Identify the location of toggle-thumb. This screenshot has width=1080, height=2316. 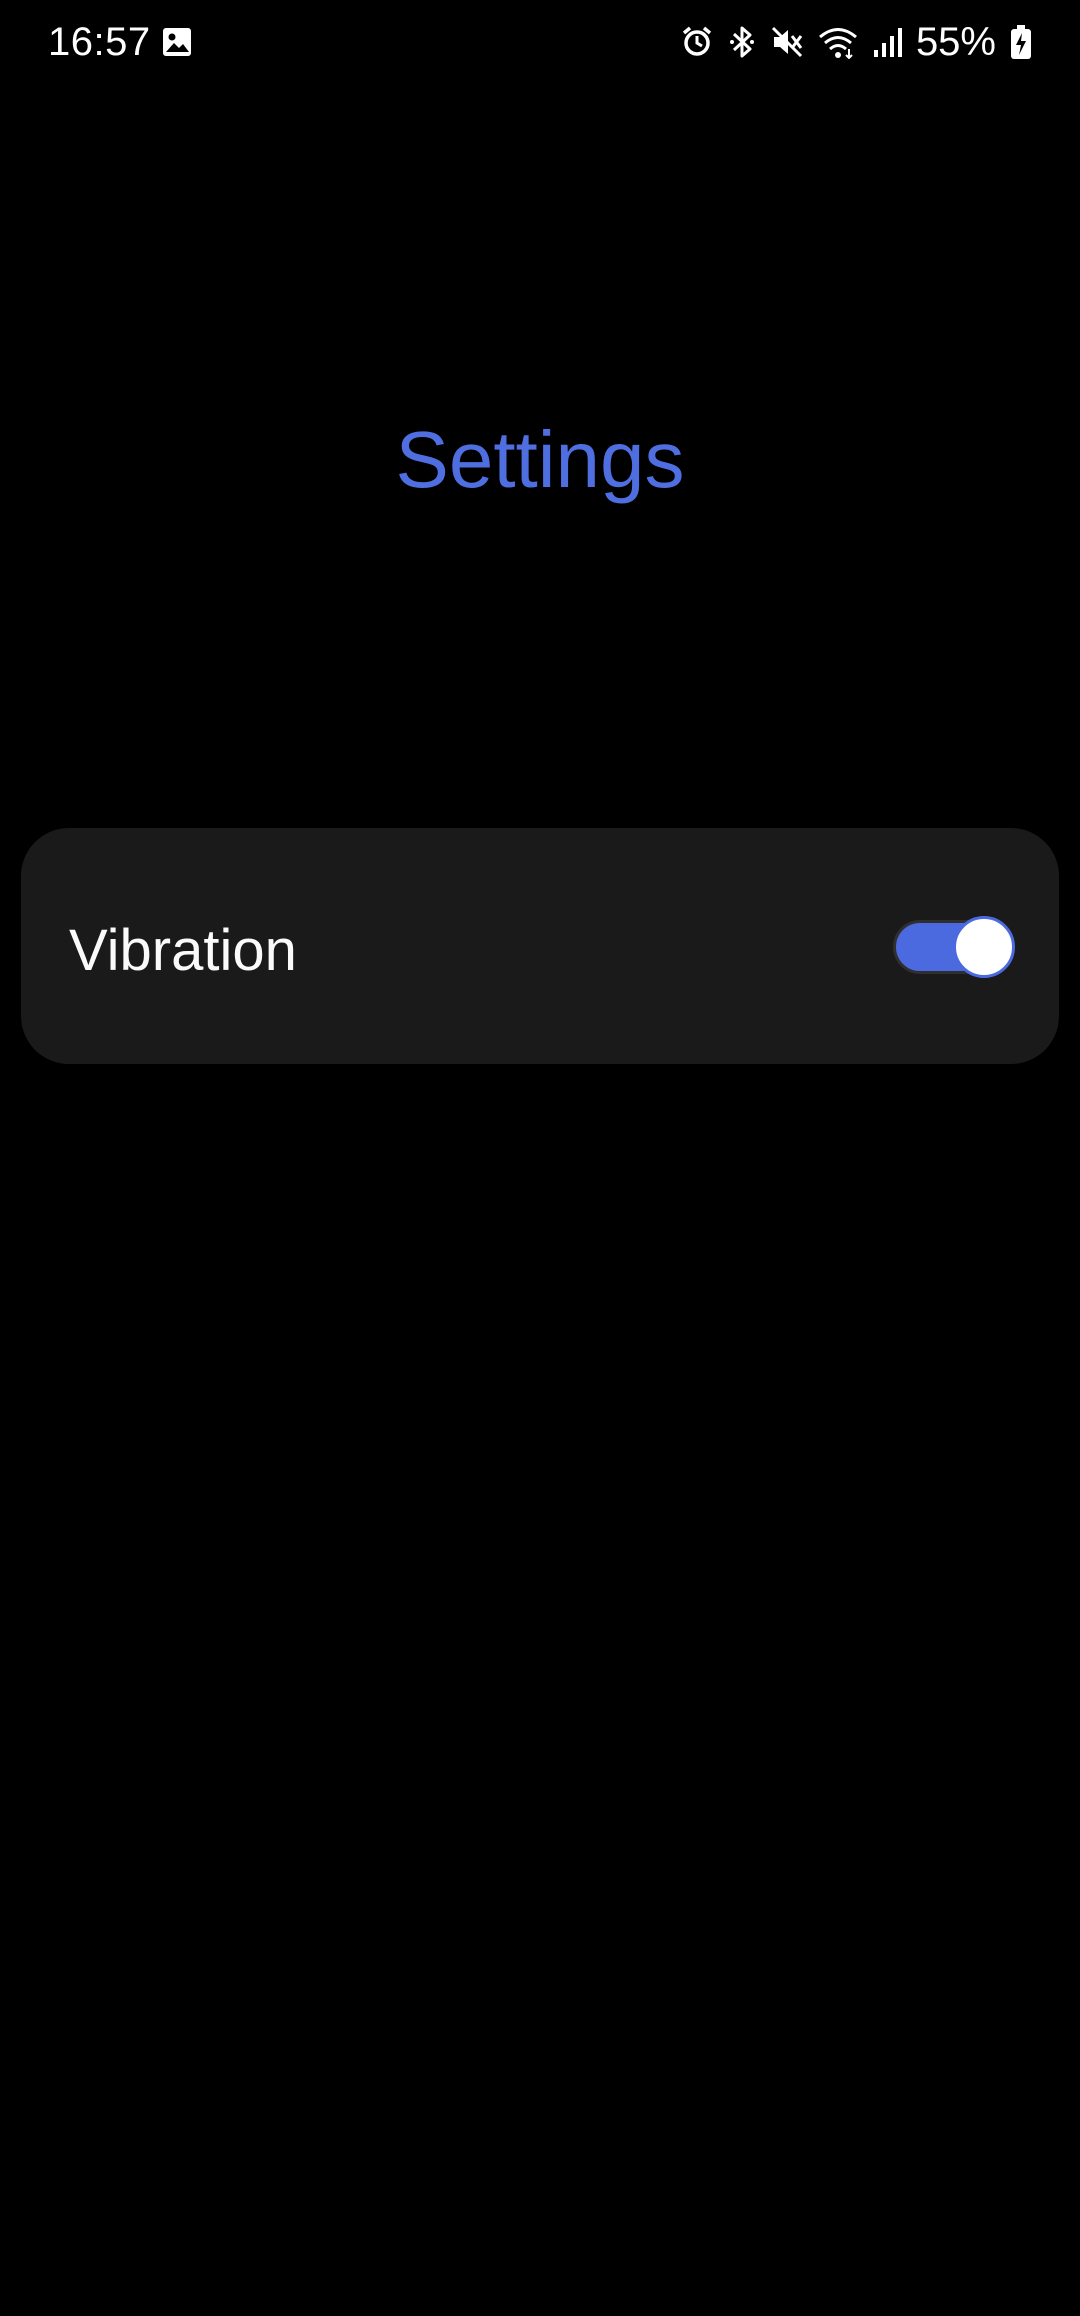
(984, 947).